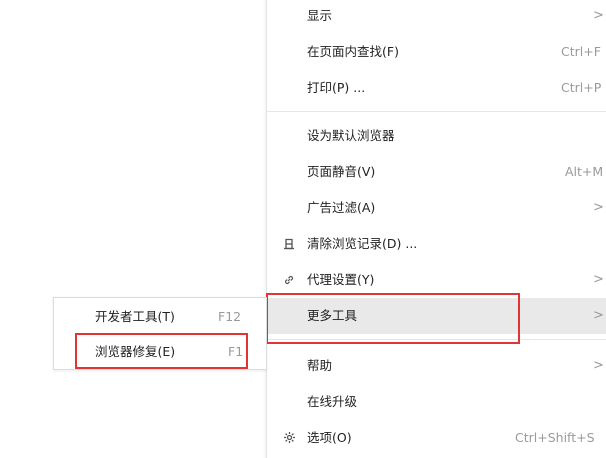  Describe the element at coordinates (581, 51) in the screenshot. I see `menu-item-shortcut: Ctrl+F` at that location.